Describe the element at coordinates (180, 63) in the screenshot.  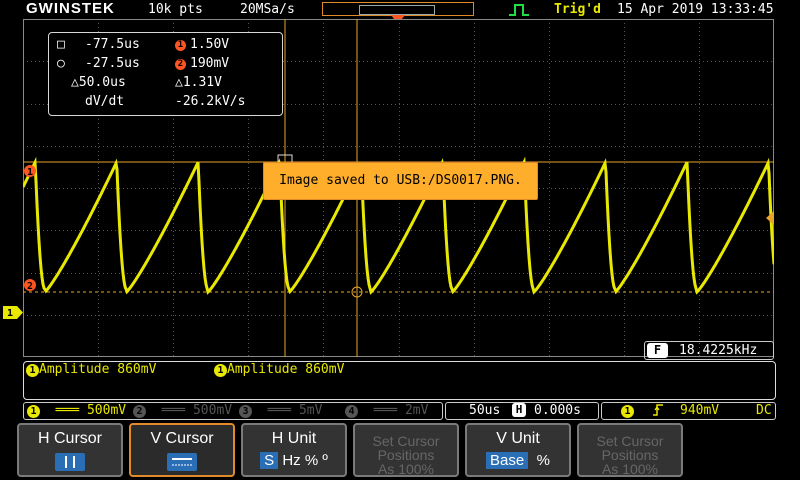
I see `cursor2-marker-icon: 2` at that location.